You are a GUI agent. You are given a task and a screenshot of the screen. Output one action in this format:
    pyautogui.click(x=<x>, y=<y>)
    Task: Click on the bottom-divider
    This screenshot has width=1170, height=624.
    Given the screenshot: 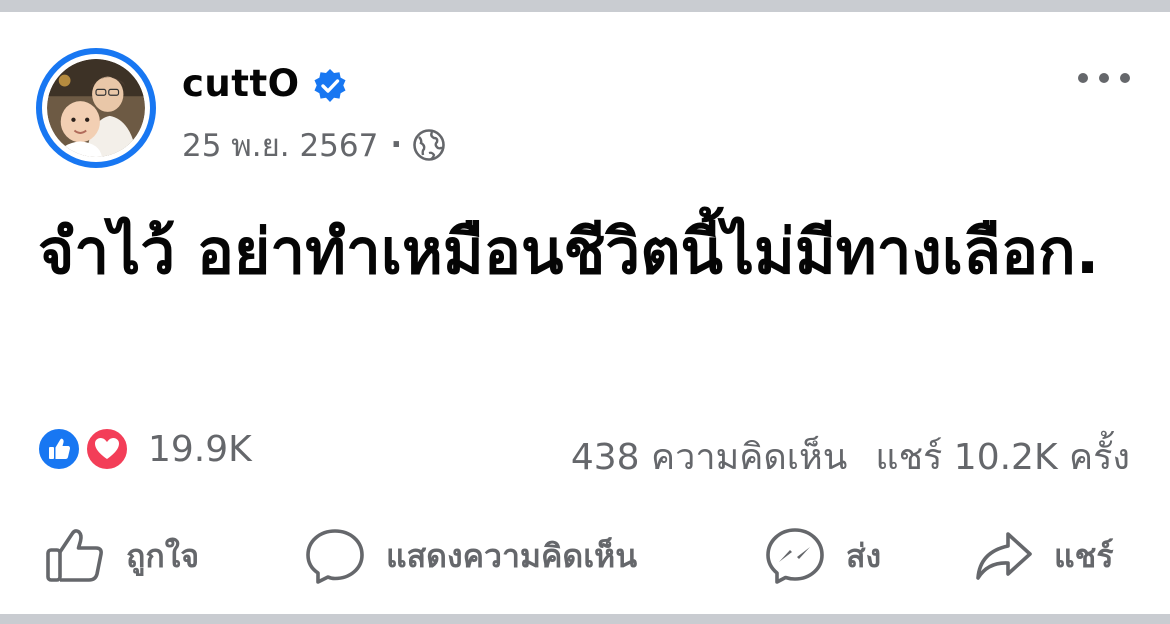 What is the action you would take?
    pyautogui.click(x=585, y=619)
    